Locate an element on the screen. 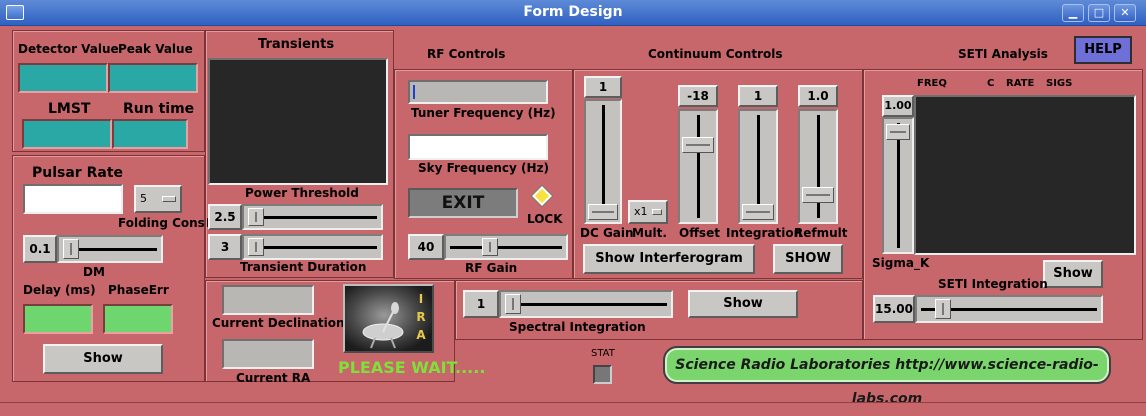 The image size is (1146, 416). folding-const-label: Folding Const is located at coordinates (164, 223).